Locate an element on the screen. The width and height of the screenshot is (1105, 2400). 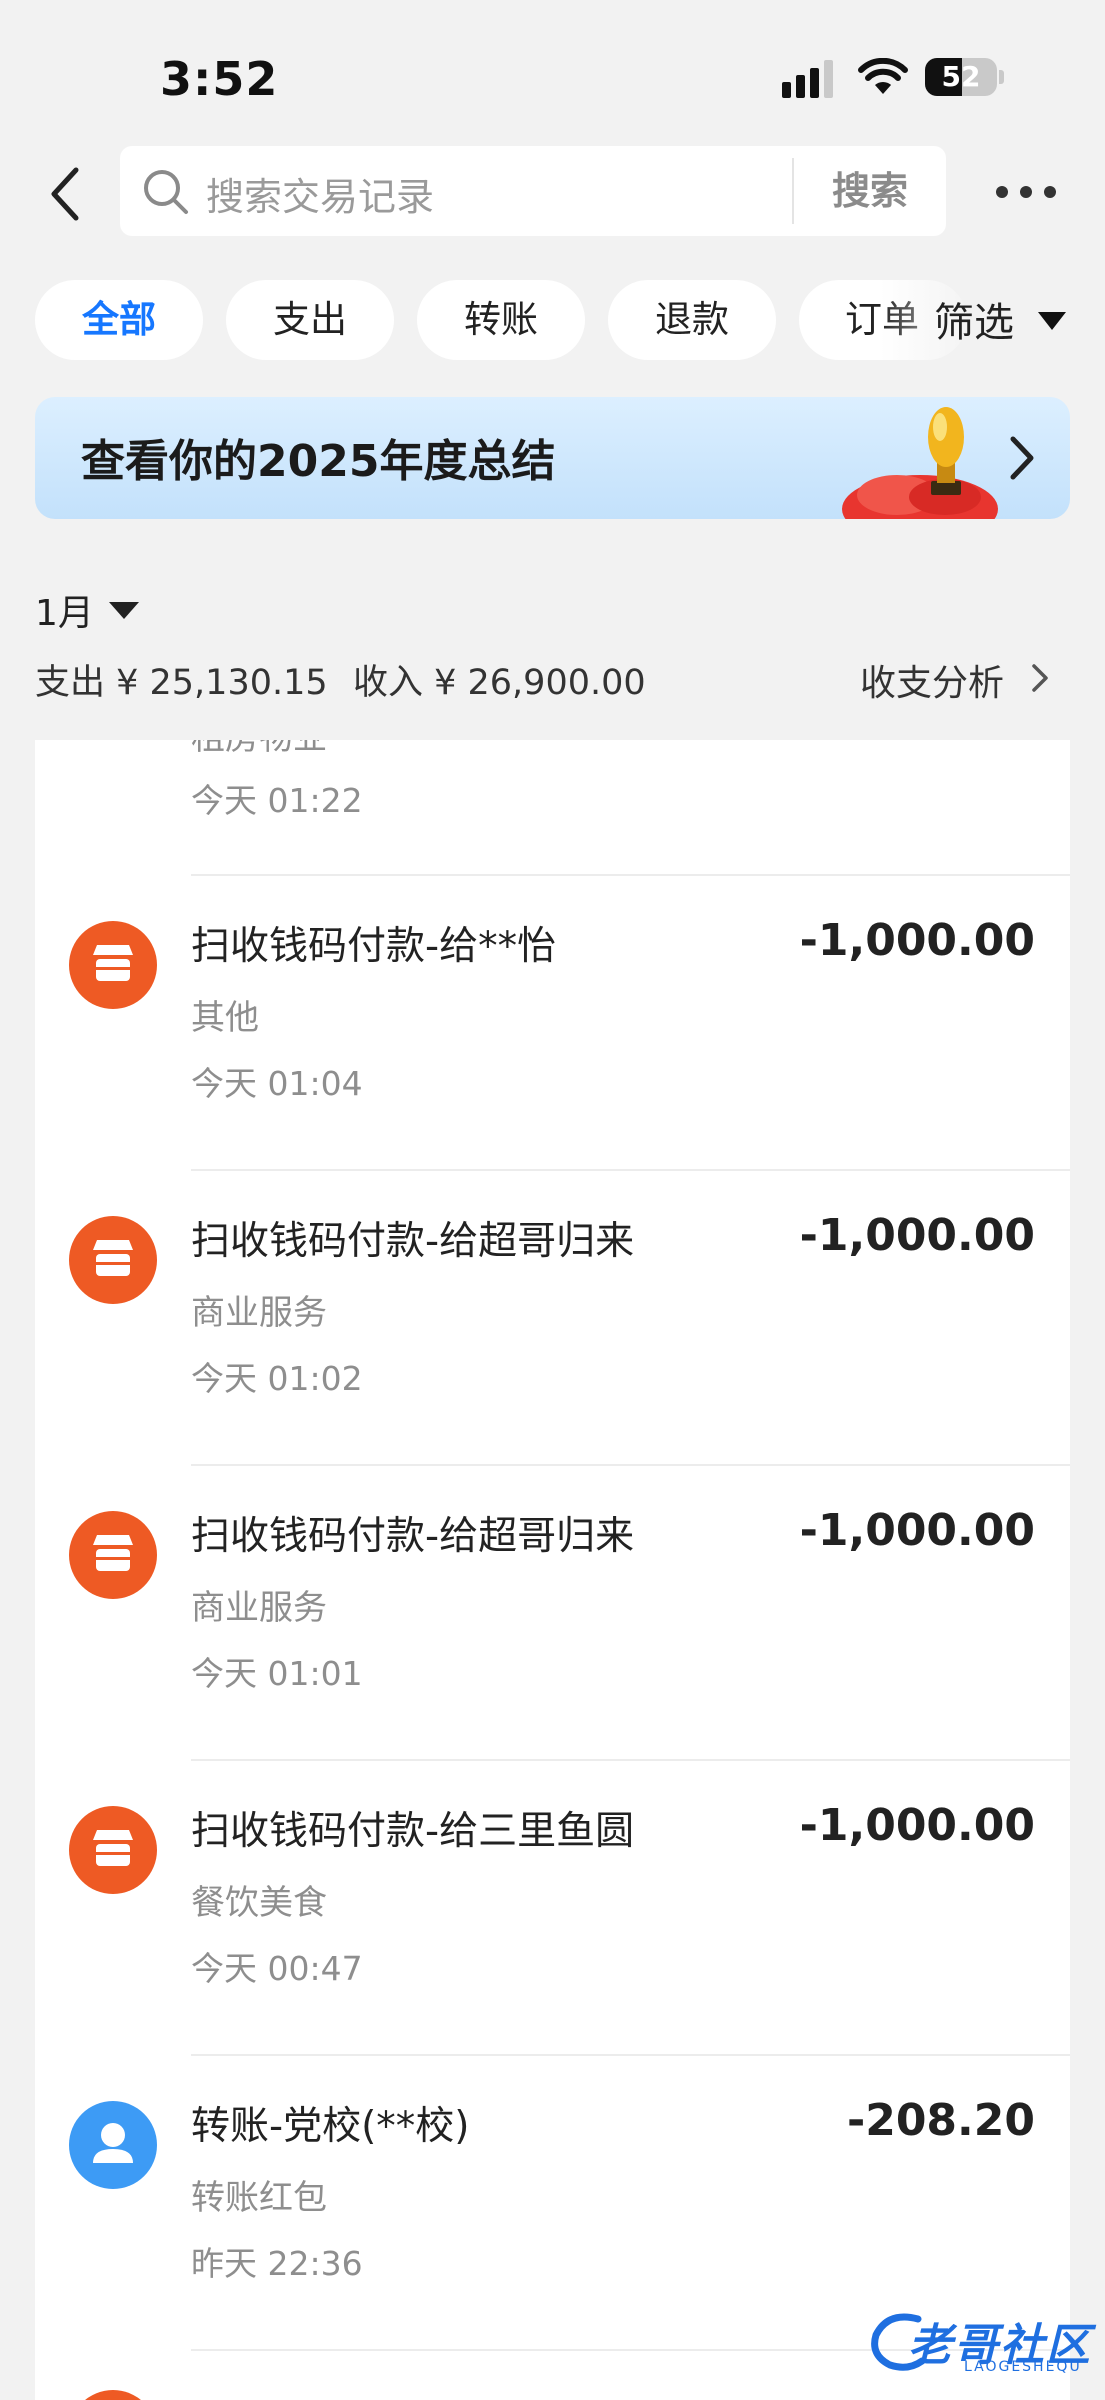
banner-title: 查看你的2025年度总结 is located at coordinates (318, 461).